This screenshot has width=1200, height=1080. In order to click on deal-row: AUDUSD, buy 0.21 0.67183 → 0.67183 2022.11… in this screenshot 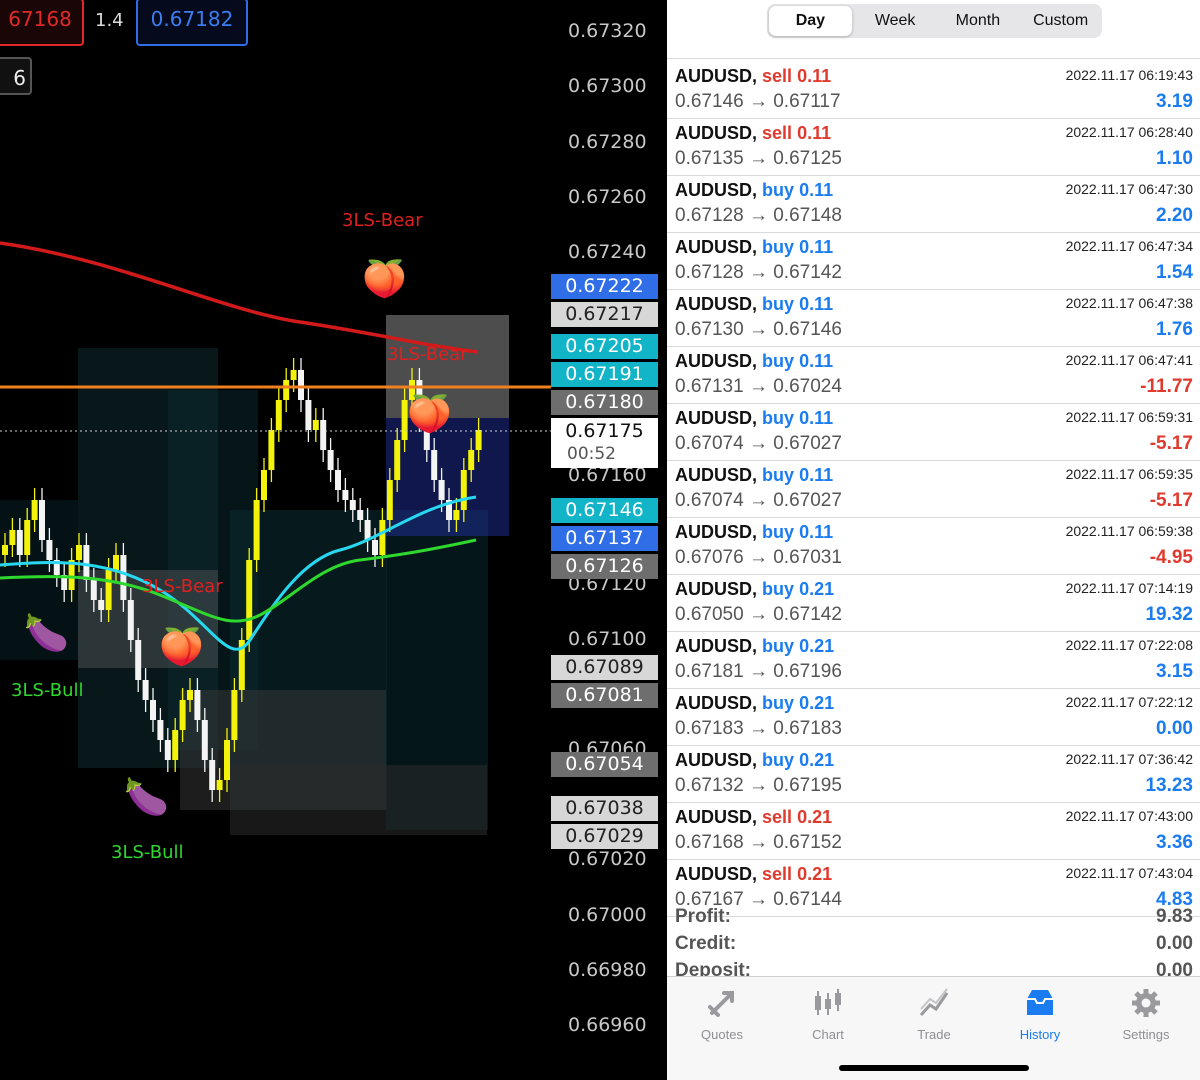, I will do `click(933, 717)`.